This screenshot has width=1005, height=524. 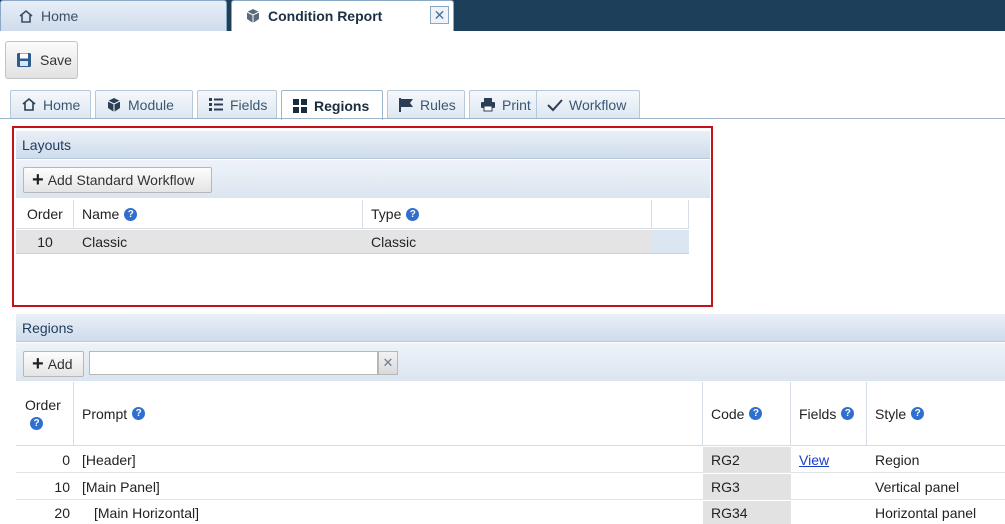 What do you see at coordinates (394, 241) in the screenshot?
I see `layout-type: Classic` at bounding box center [394, 241].